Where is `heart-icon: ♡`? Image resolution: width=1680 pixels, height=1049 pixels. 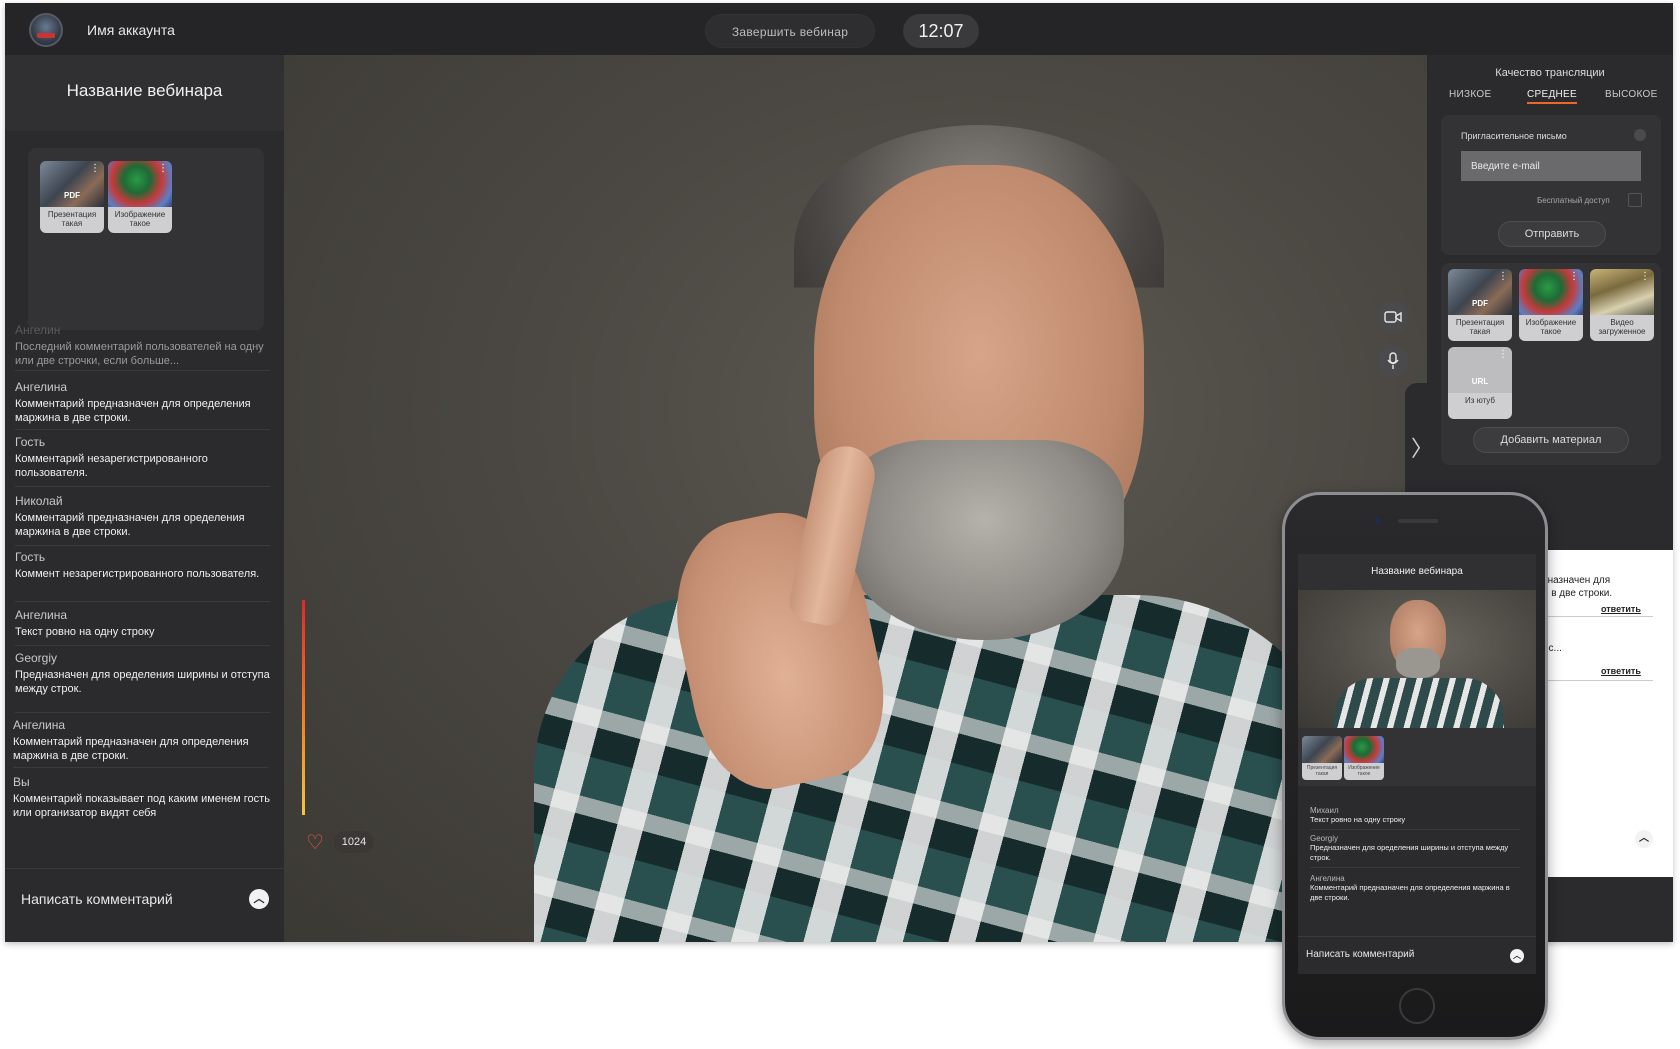
heart-icon: ♡ is located at coordinates (315, 842).